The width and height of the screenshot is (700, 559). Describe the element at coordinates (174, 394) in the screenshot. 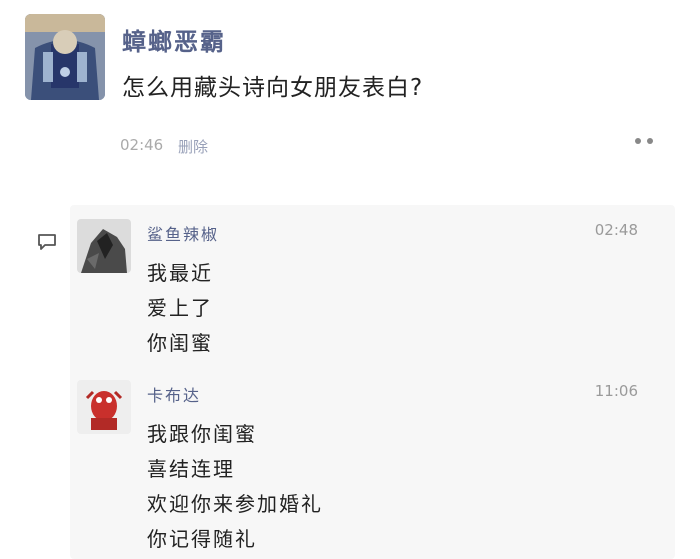

I see `comment-author-name: 卡布达` at that location.